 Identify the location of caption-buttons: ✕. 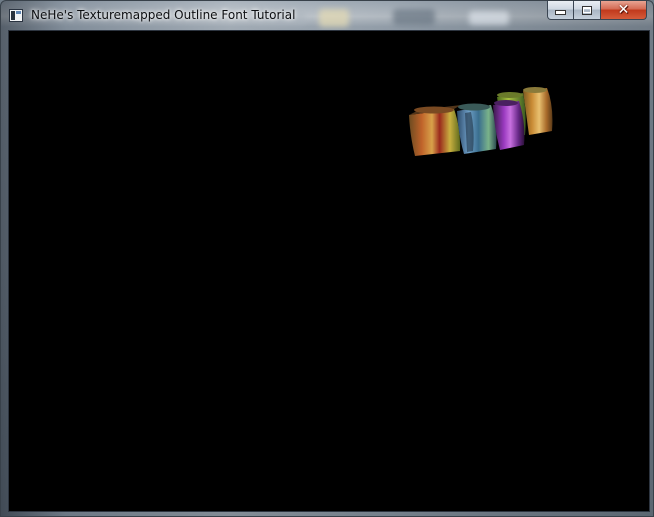
(597, 11).